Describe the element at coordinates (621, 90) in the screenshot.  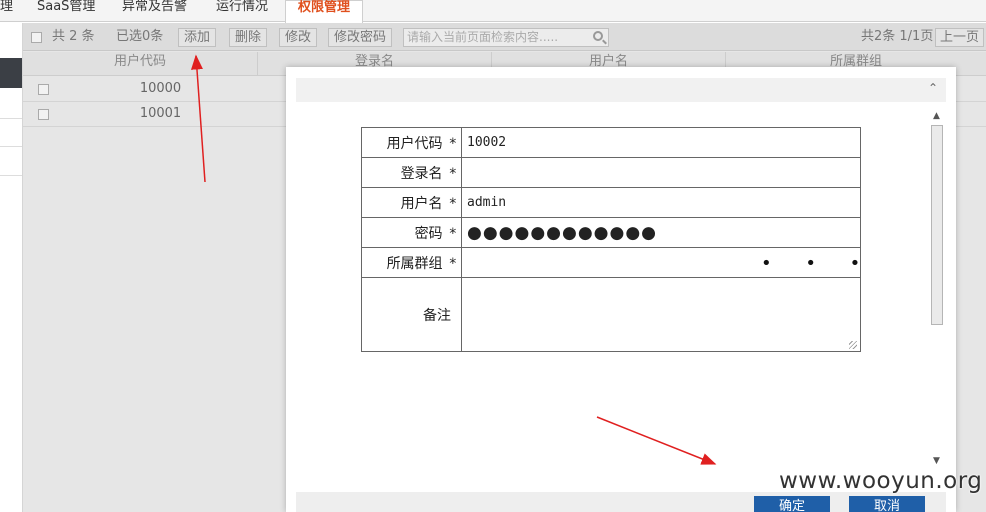
I see `dialog-header: ⌃` at that location.